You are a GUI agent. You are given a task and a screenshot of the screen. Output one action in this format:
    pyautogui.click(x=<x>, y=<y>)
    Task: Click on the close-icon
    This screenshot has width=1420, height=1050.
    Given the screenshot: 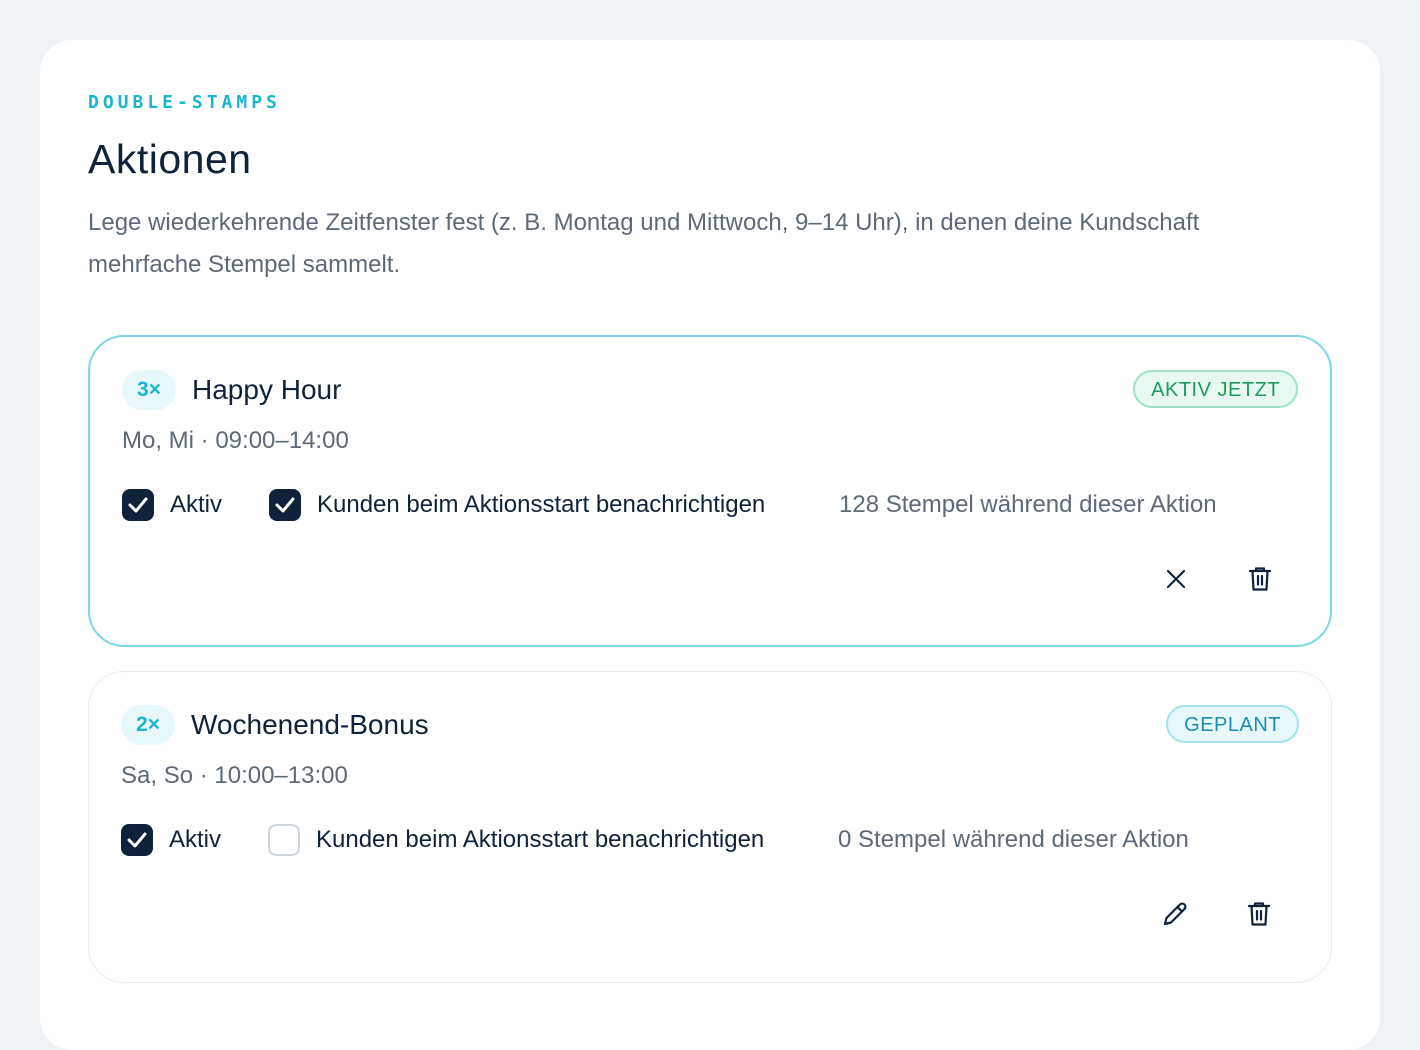 What is the action you would take?
    pyautogui.click(x=1176, y=579)
    